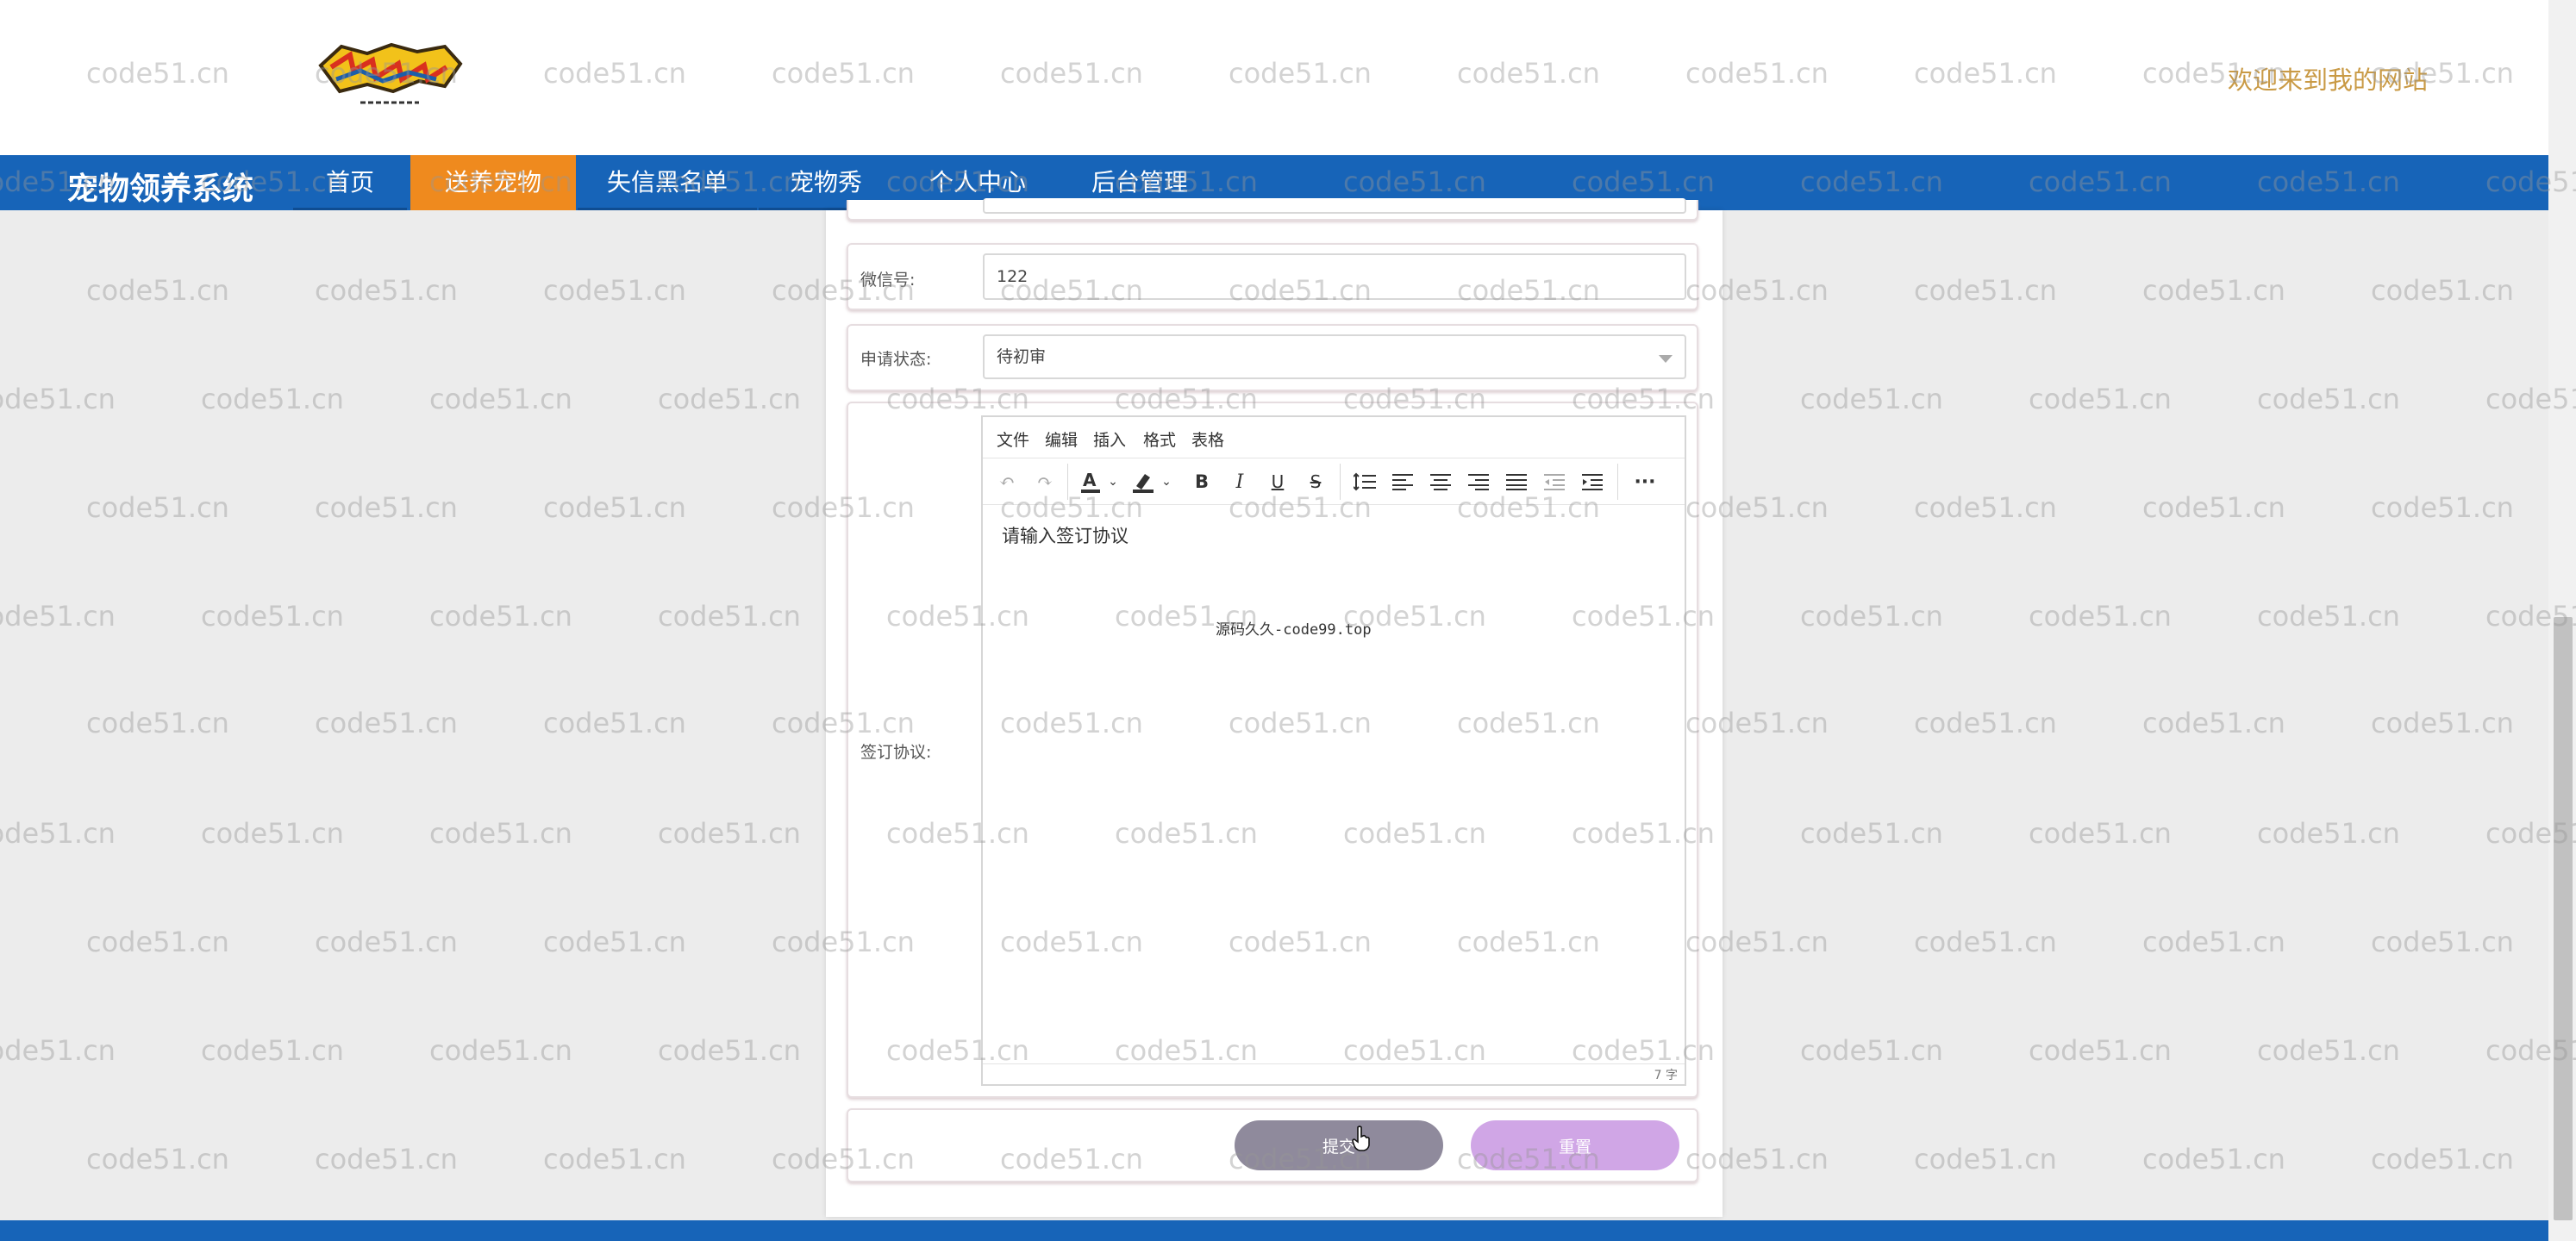 This screenshot has height=1241, width=2576. Describe the element at coordinates (1139, 182) in the screenshot. I see `nav-admin-label: 后台管理` at that location.